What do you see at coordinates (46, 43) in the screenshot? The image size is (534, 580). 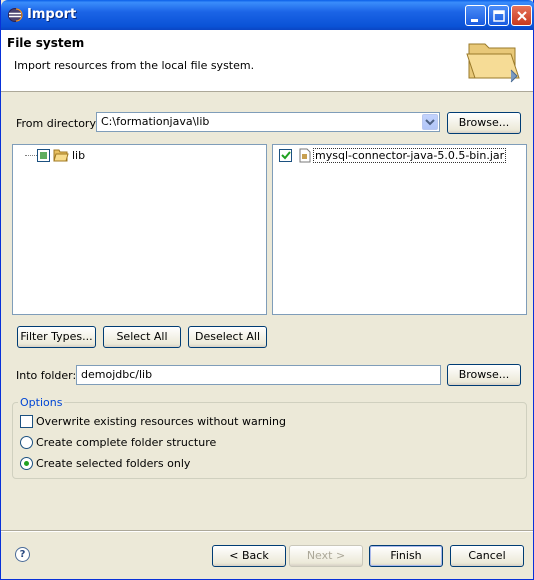 I see `page-title: File system` at bounding box center [46, 43].